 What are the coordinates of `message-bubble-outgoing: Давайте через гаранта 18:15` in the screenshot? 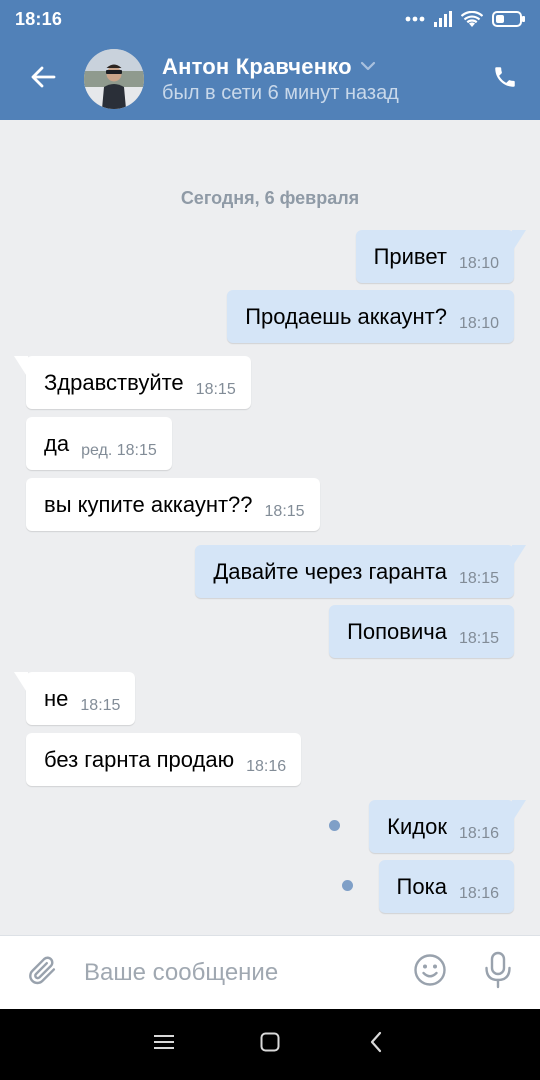 It's located at (360, 571).